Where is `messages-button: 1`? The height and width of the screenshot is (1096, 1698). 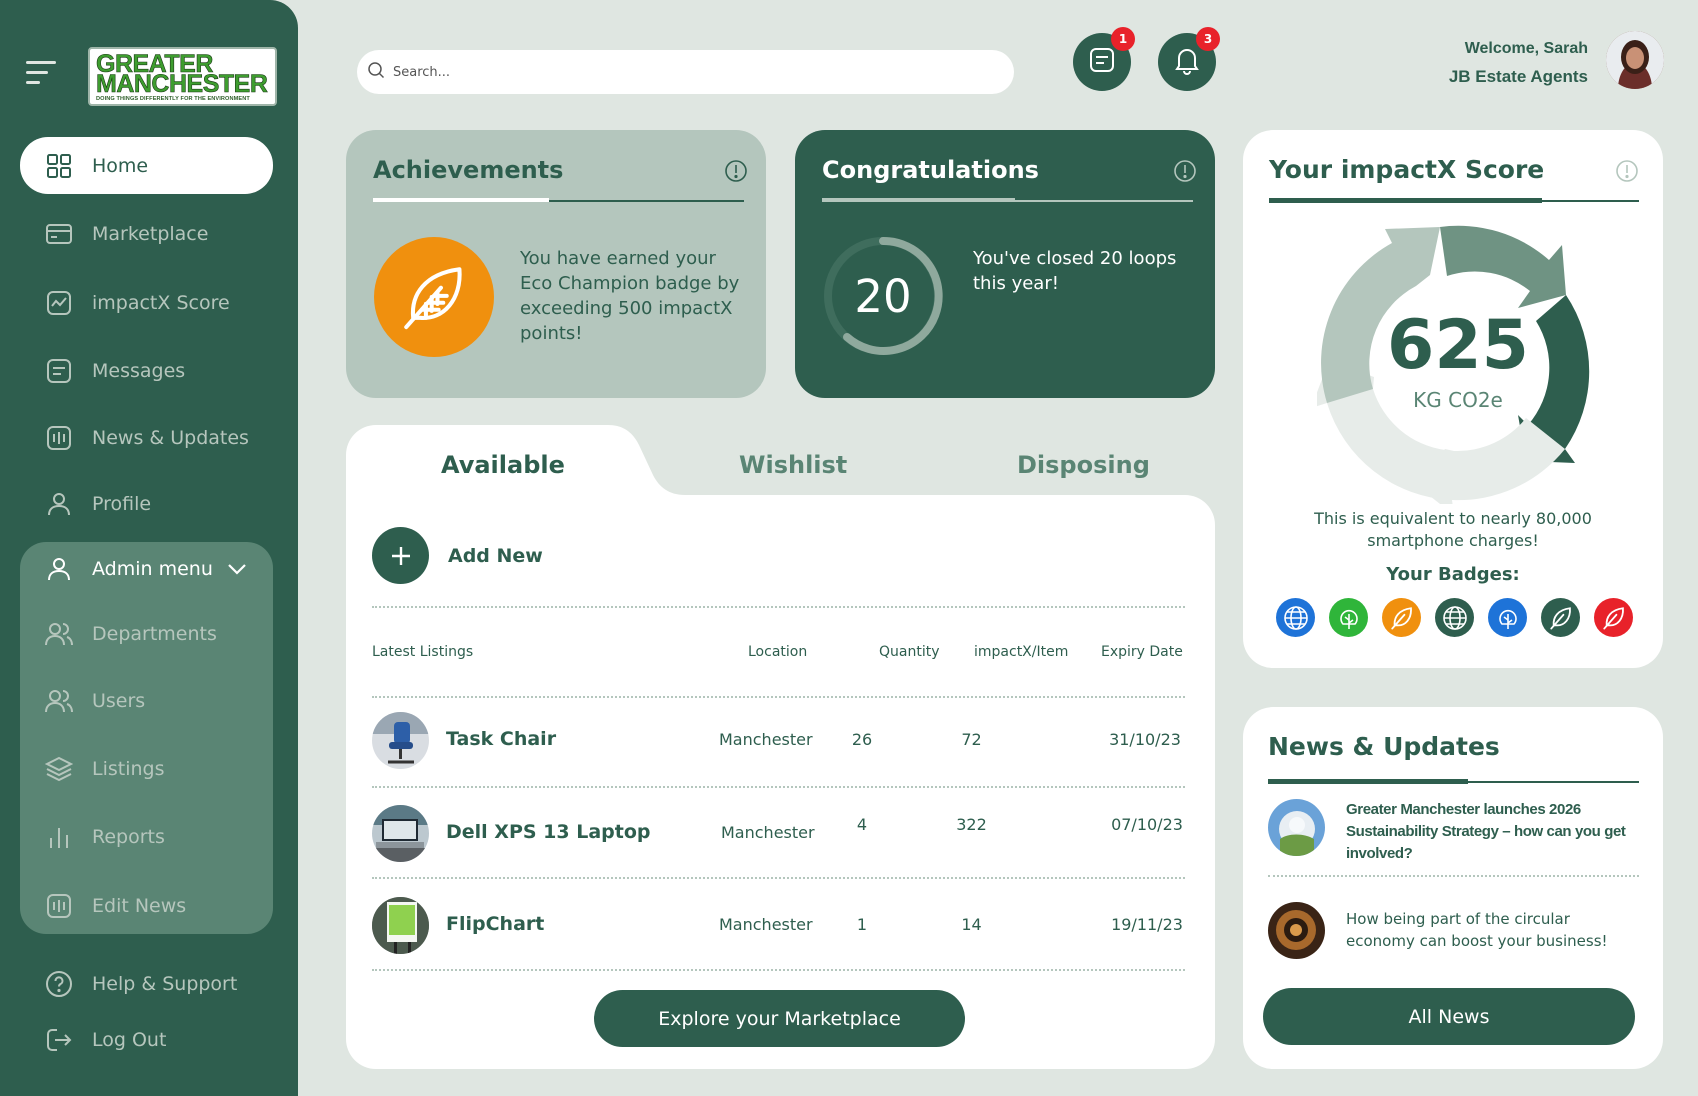 messages-button: 1 is located at coordinates (1104, 59).